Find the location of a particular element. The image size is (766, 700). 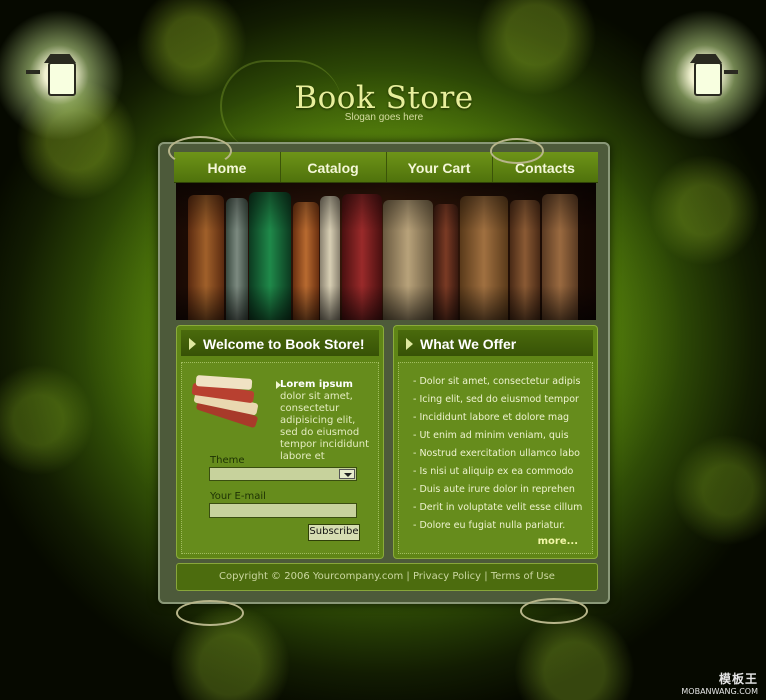

nav-your-cart: Your Cart is located at coordinates (439, 167).